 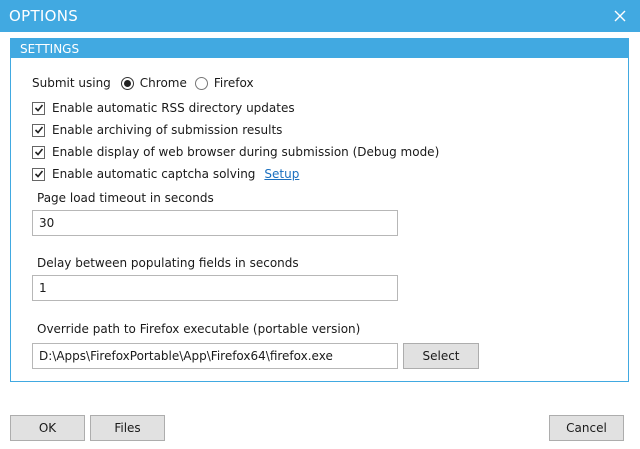 I want to click on archiving-label: Enable archiving of submission results, so click(x=167, y=130).